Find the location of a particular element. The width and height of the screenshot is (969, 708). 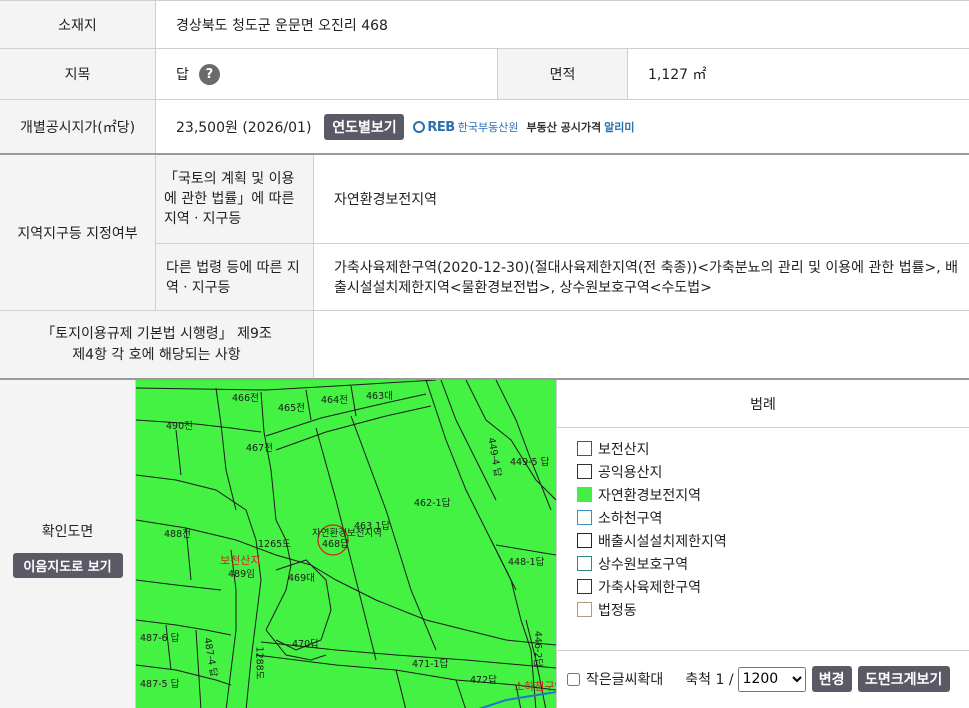

land-category-label: 지목 is located at coordinates (78, 74).